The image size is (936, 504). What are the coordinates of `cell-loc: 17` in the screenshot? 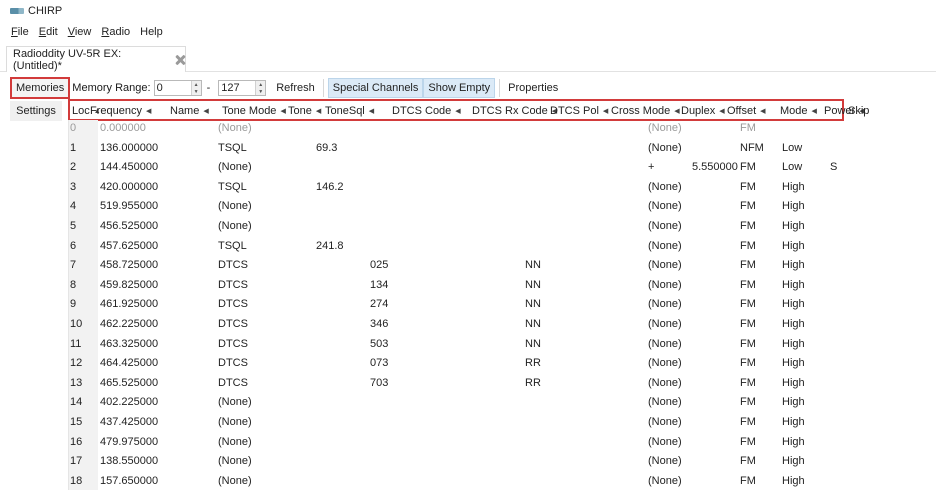 It's located at (76, 461).